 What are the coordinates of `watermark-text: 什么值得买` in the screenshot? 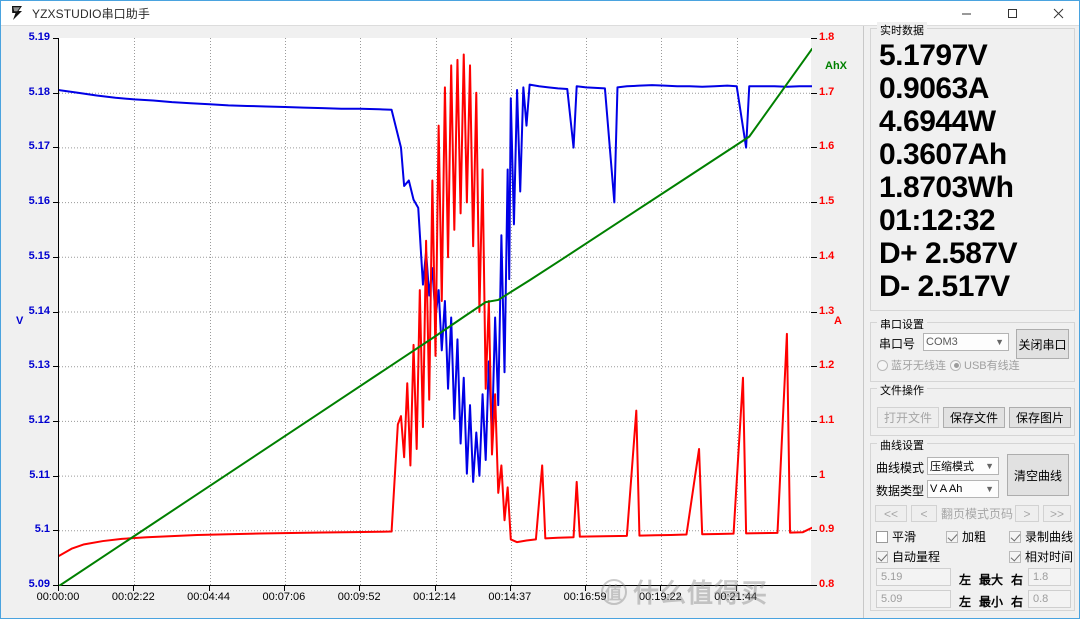 It's located at (701, 593).